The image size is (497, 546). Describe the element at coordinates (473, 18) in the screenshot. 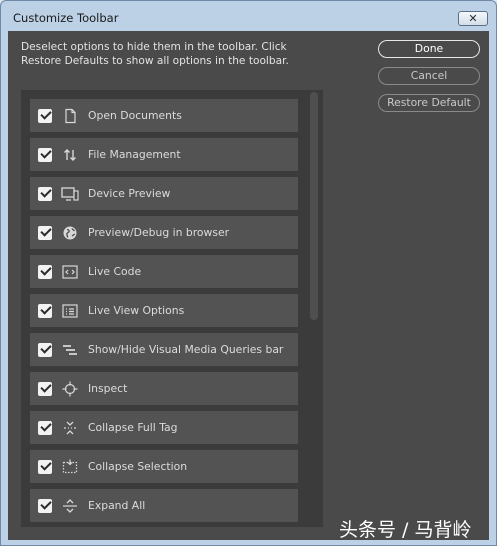

I see `close-button: ✕` at that location.